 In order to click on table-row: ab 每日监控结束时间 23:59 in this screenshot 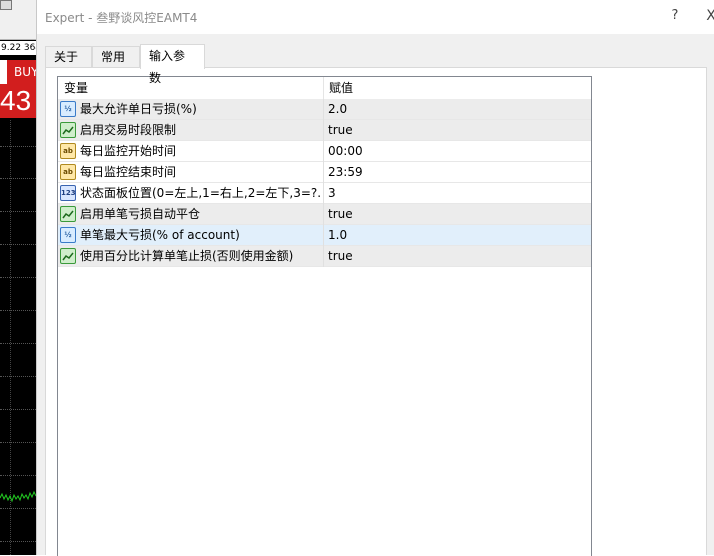, I will do `click(324, 172)`.